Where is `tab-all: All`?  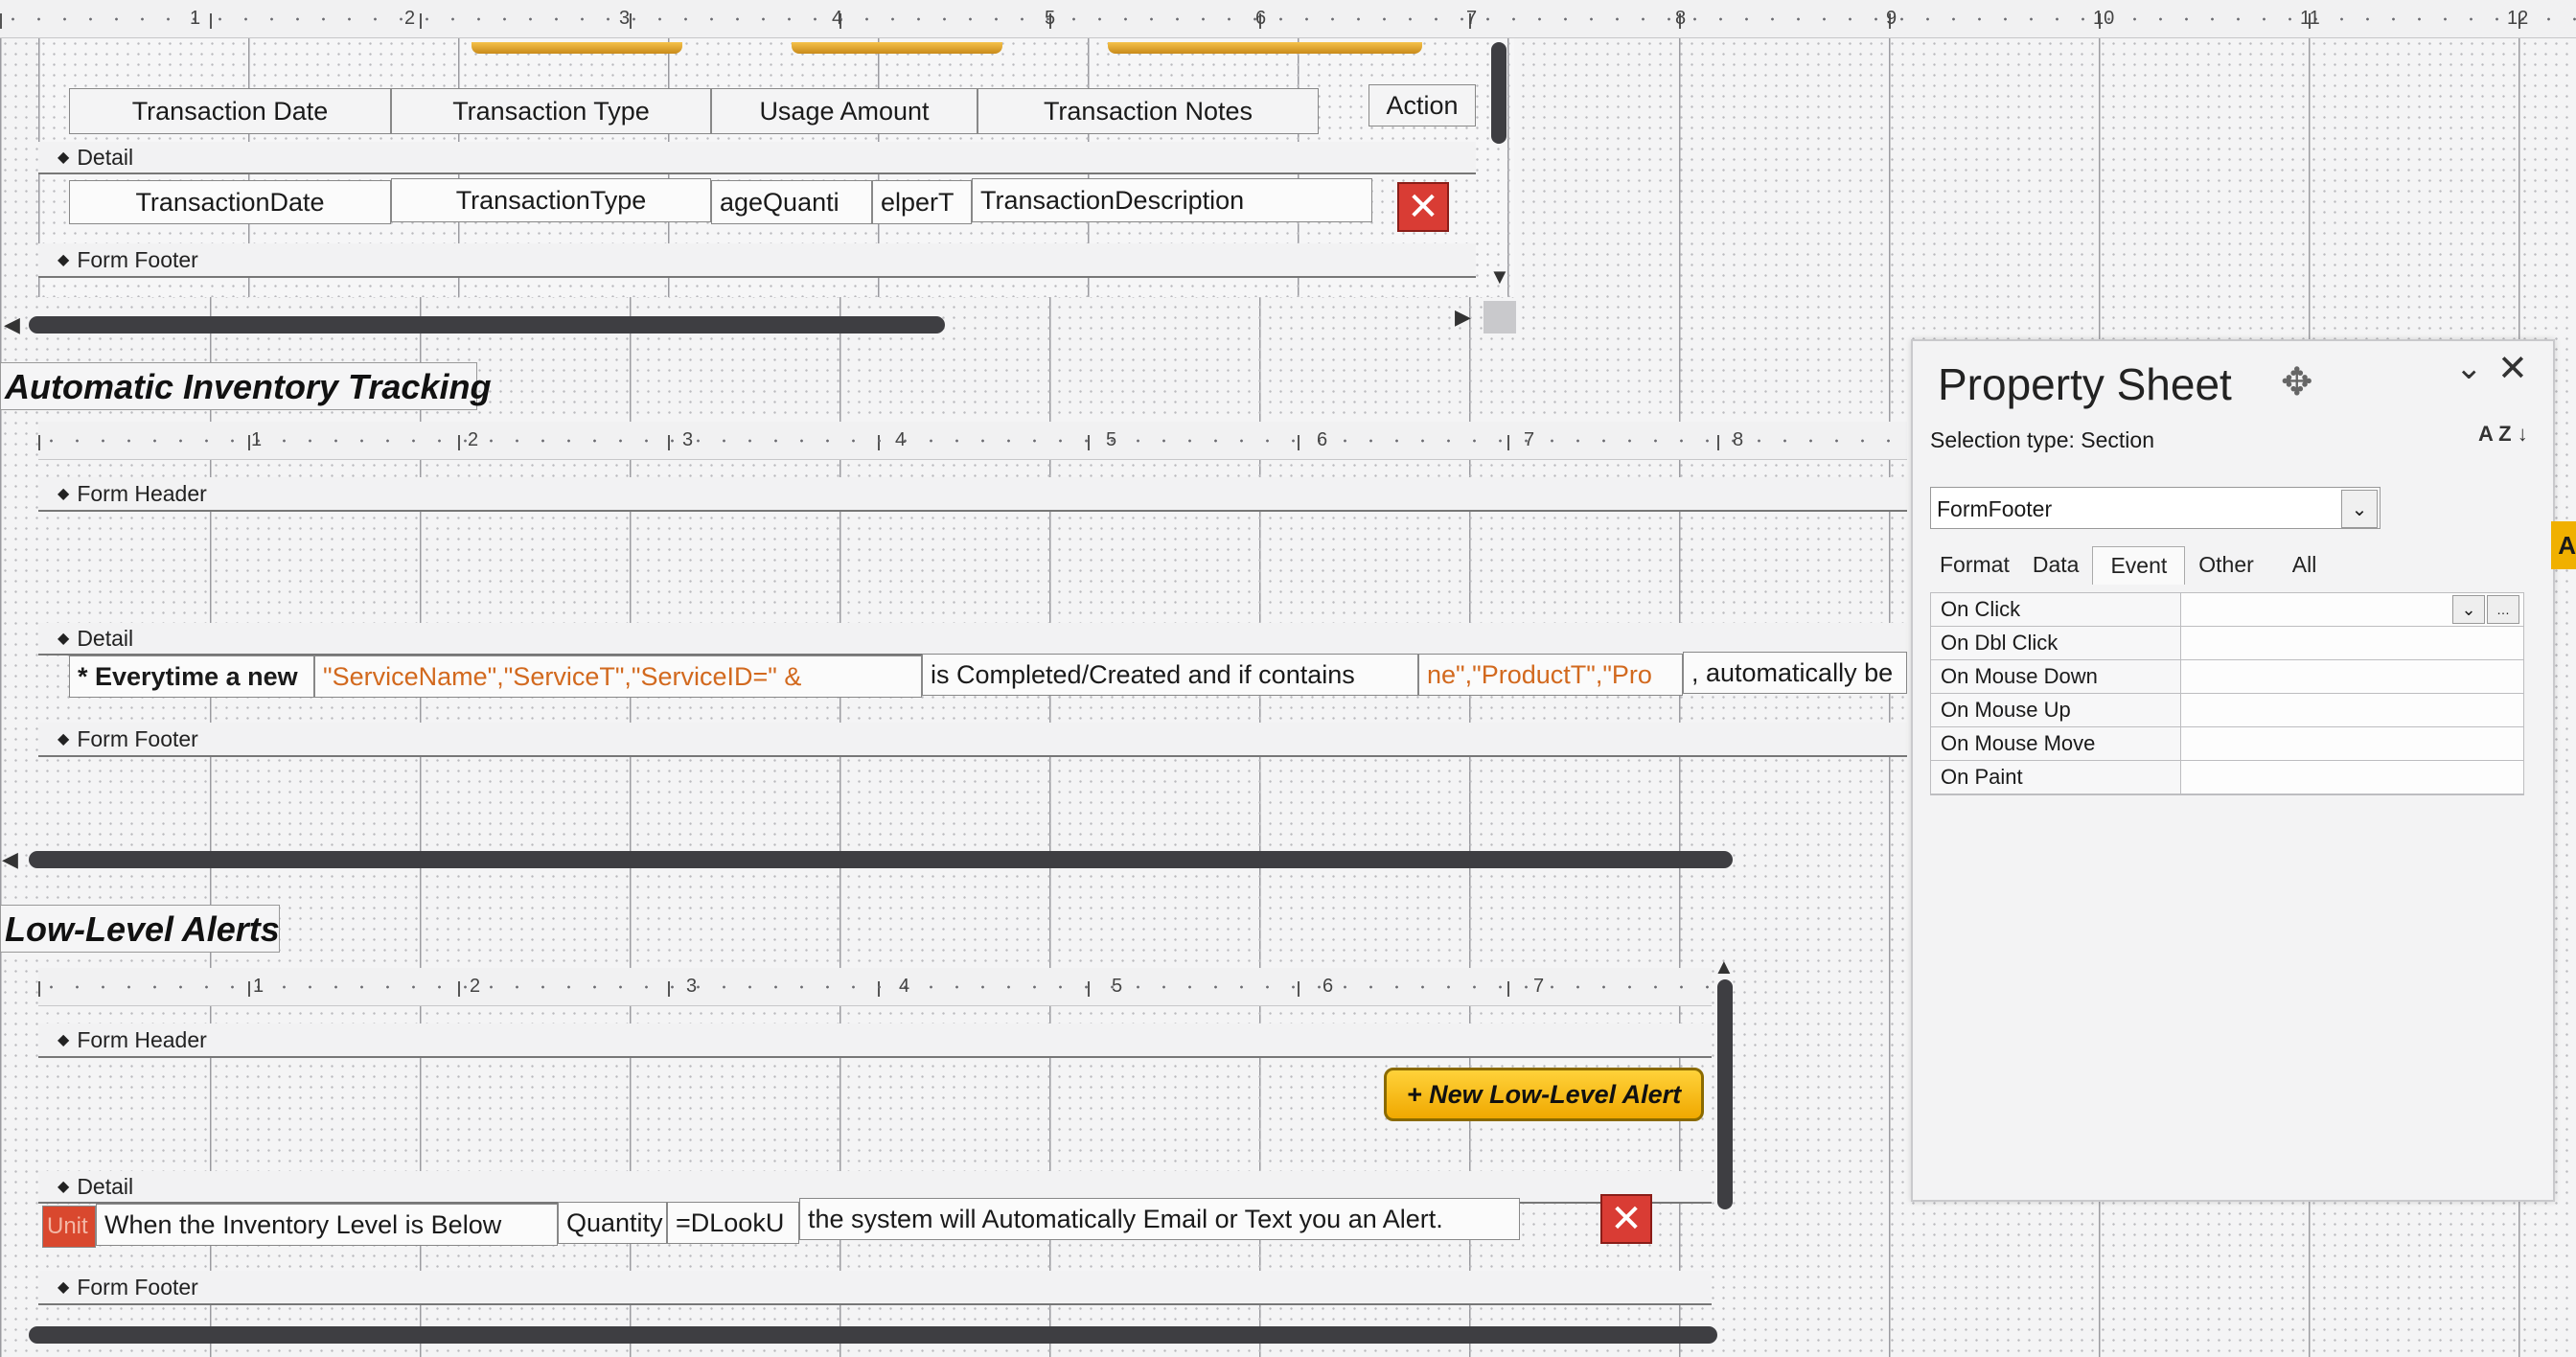
tab-all: All is located at coordinates (2304, 565).